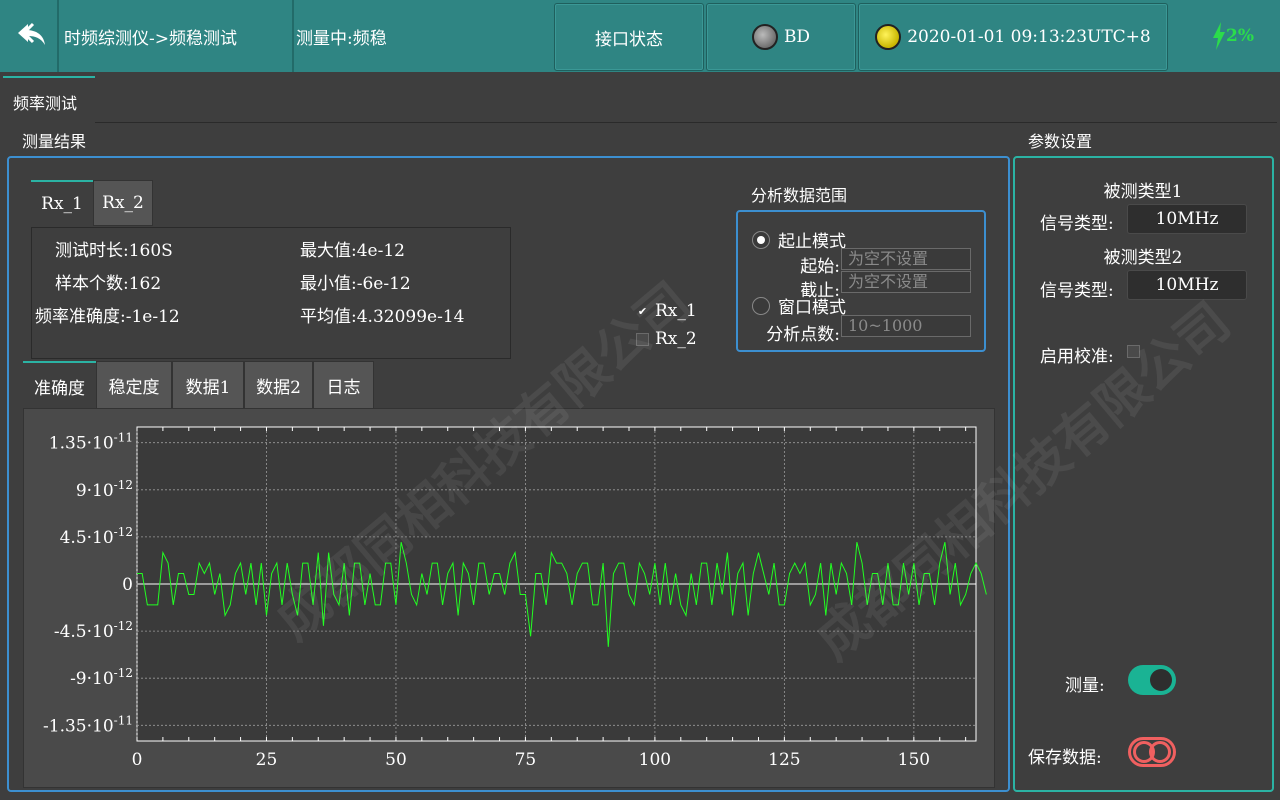 This screenshot has width=1280, height=800. I want to click on signal-label-2: 信号类型:, so click(1077, 291).